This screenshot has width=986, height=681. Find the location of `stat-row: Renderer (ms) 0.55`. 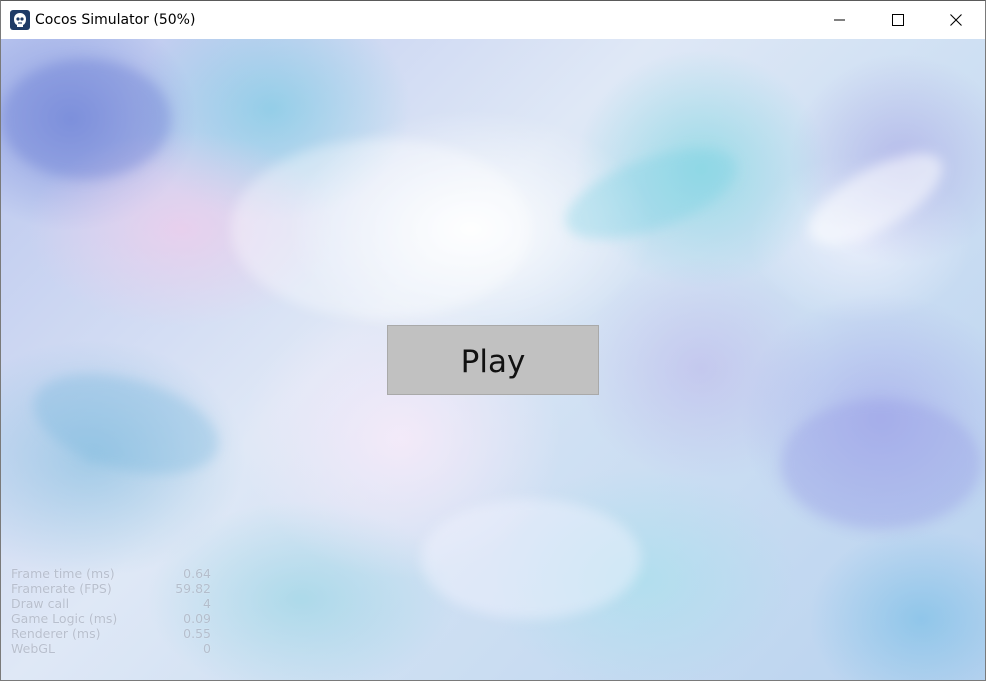

stat-row: Renderer (ms) 0.55 is located at coordinates (112, 633).